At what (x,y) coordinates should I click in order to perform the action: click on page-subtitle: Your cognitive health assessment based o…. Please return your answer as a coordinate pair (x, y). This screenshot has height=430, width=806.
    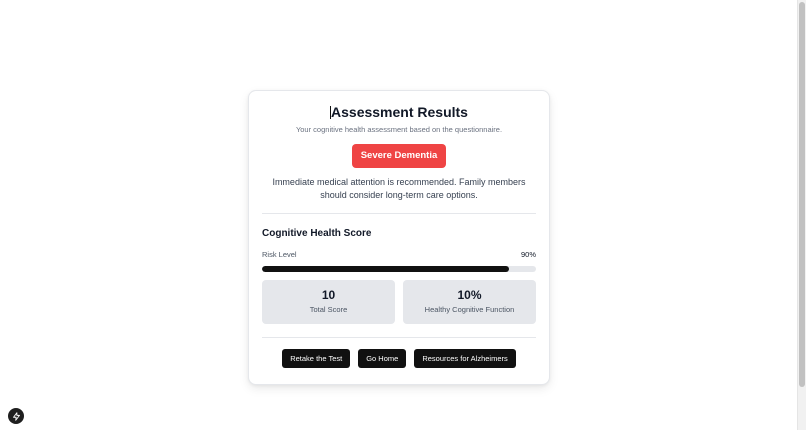
    Looking at the image, I should click on (399, 129).